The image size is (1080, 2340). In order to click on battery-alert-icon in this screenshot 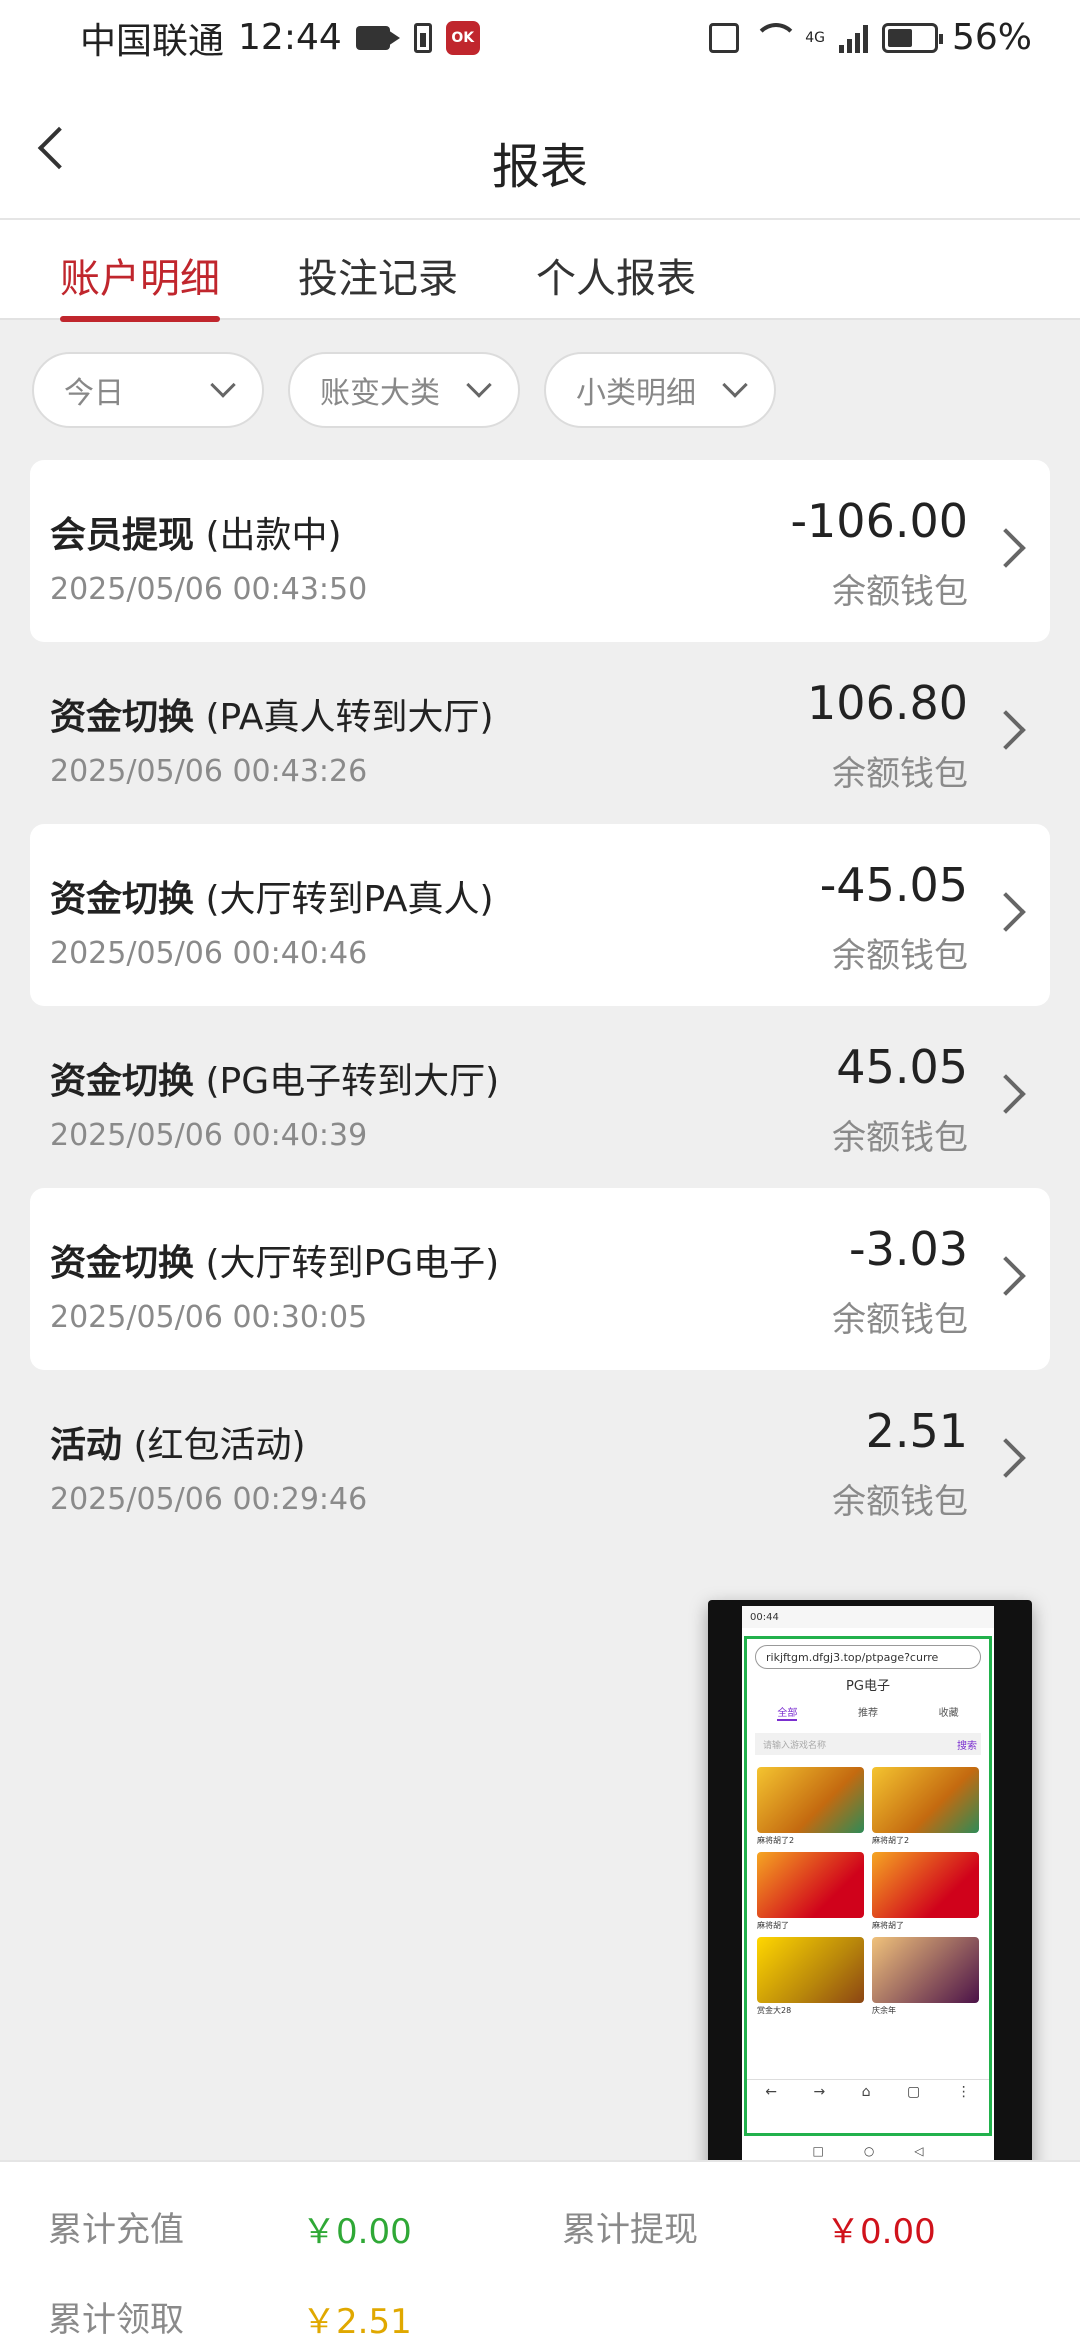, I will do `click(422, 37)`.